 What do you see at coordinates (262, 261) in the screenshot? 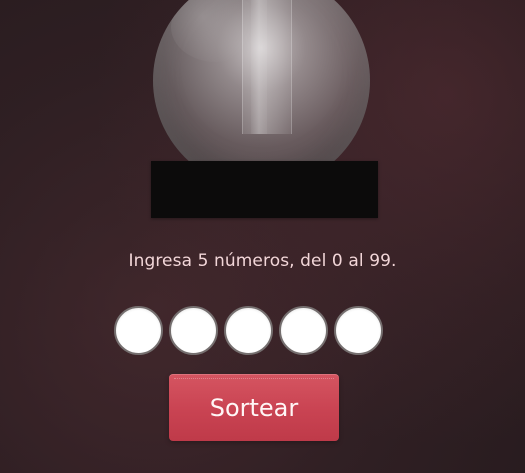
I see `instruction-text: Ingresa 5 números, del 0 al 99.` at bounding box center [262, 261].